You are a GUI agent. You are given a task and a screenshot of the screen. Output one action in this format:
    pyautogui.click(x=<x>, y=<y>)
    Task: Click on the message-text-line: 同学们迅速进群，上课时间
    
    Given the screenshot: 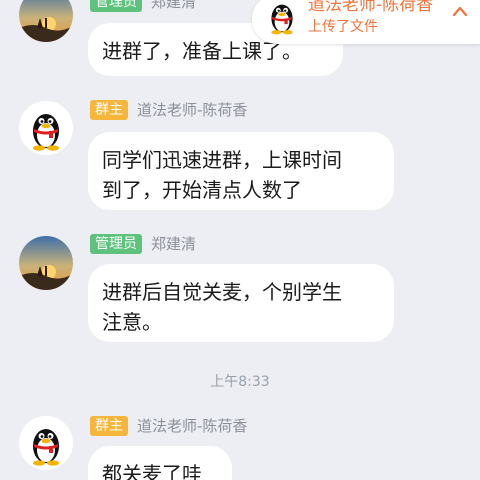 What is the action you would take?
    pyautogui.click(x=222, y=160)
    